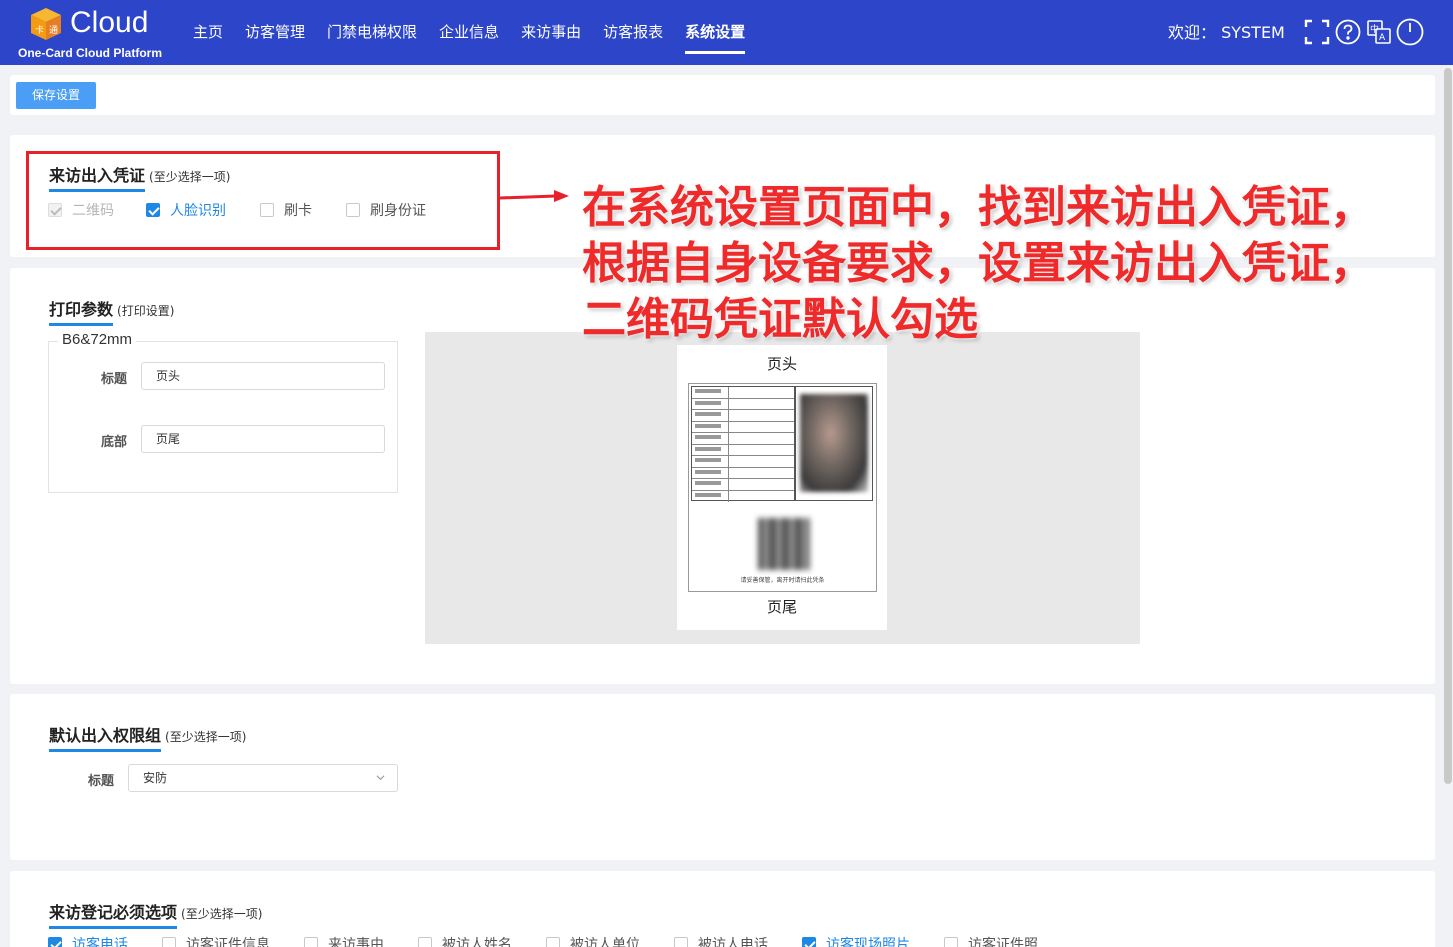  I want to click on access-group-section-title: 默认出入权限组 (至少选择一项), so click(148, 737).